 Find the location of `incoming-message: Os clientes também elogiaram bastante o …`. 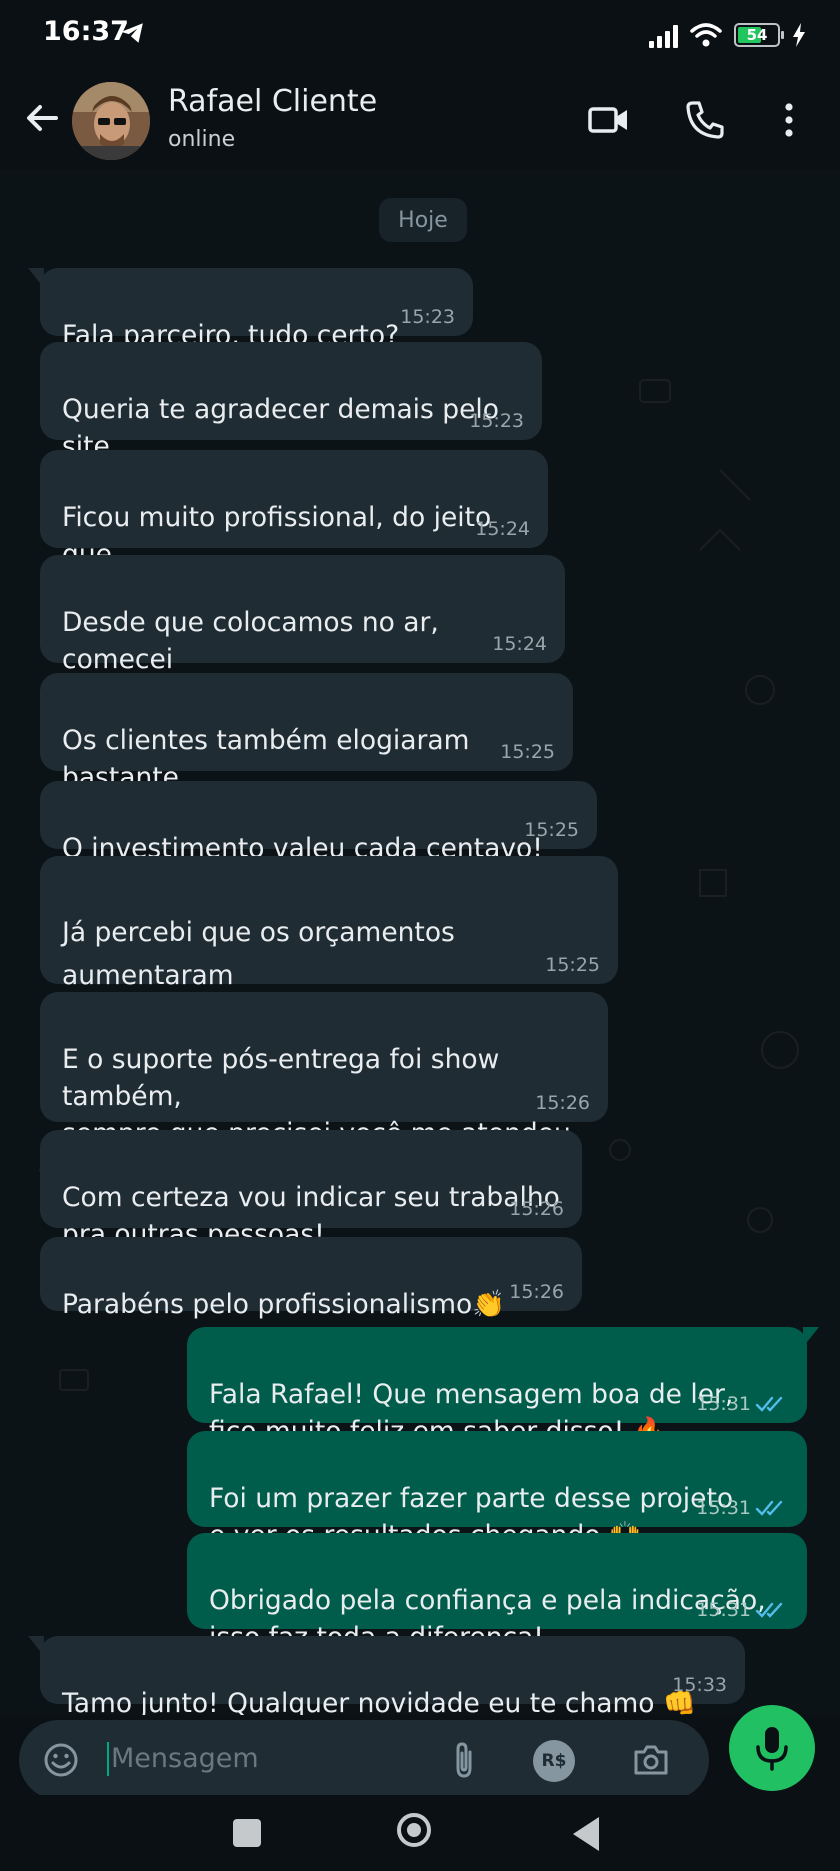

incoming-message: Os clientes também elogiaram bastante o … is located at coordinates (306, 751).